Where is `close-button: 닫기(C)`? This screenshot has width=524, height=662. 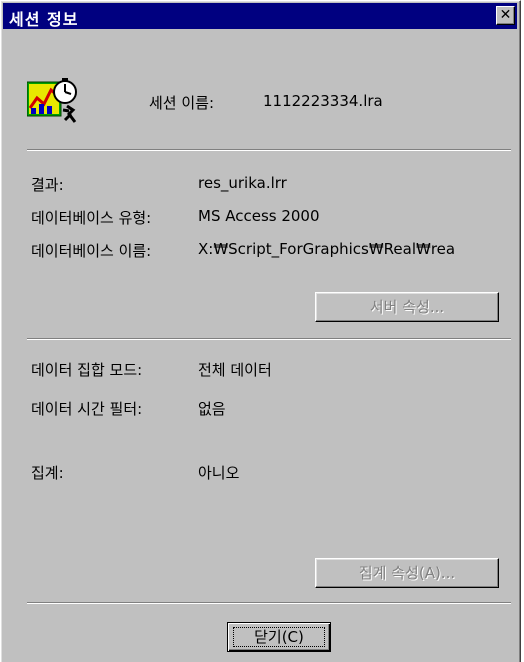 close-button: 닫기(C) is located at coordinates (279, 637).